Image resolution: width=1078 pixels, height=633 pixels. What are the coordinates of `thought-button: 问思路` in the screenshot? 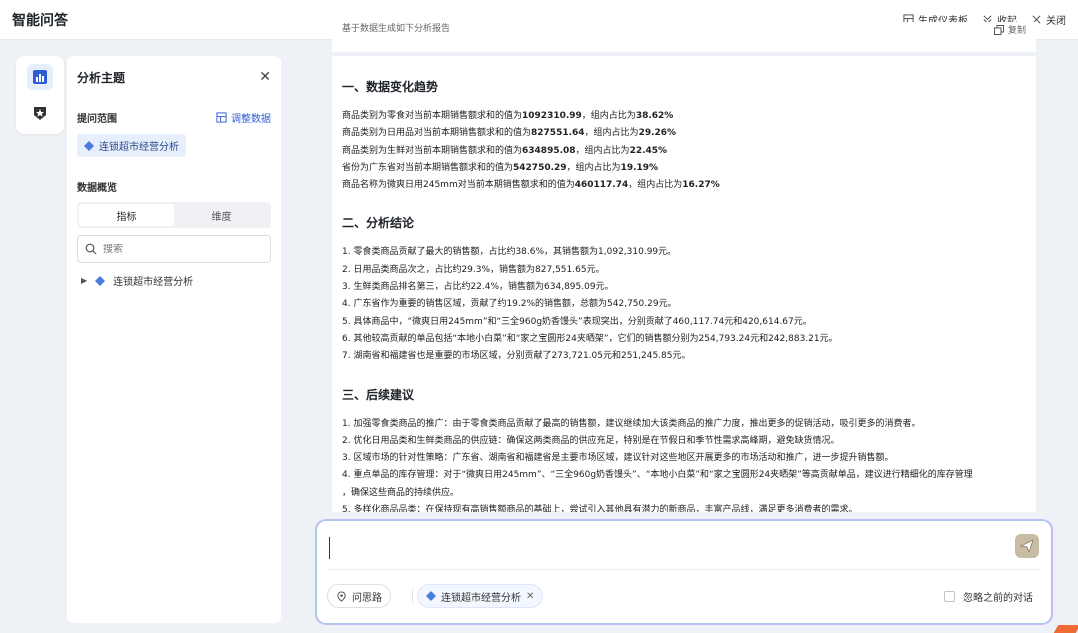 It's located at (359, 596).